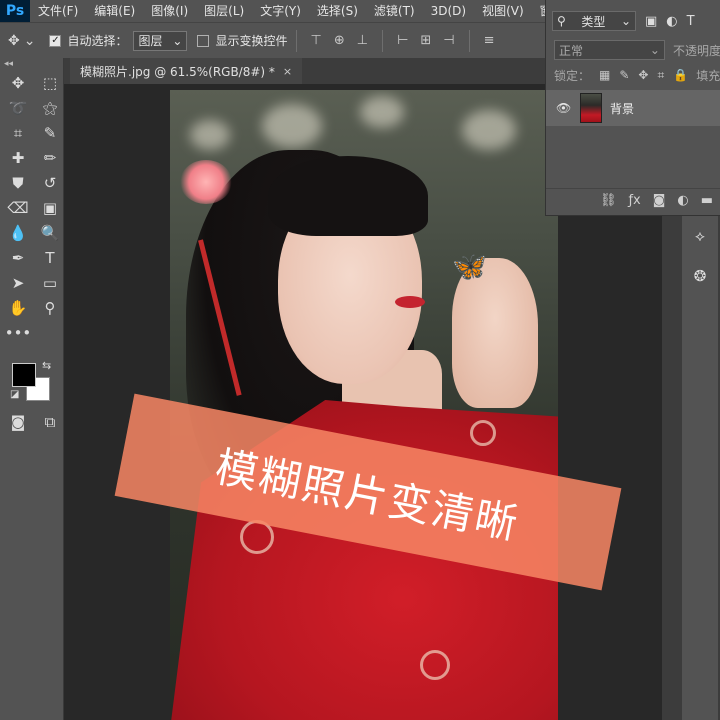  What do you see at coordinates (55, 40) in the screenshot?
I see `auto-select-checkbox: ✓` at bounding box center [55, 40].